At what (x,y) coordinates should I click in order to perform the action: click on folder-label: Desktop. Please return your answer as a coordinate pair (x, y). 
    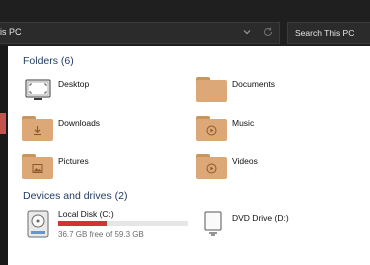
    Looking at the image, I should click on (74, 84).